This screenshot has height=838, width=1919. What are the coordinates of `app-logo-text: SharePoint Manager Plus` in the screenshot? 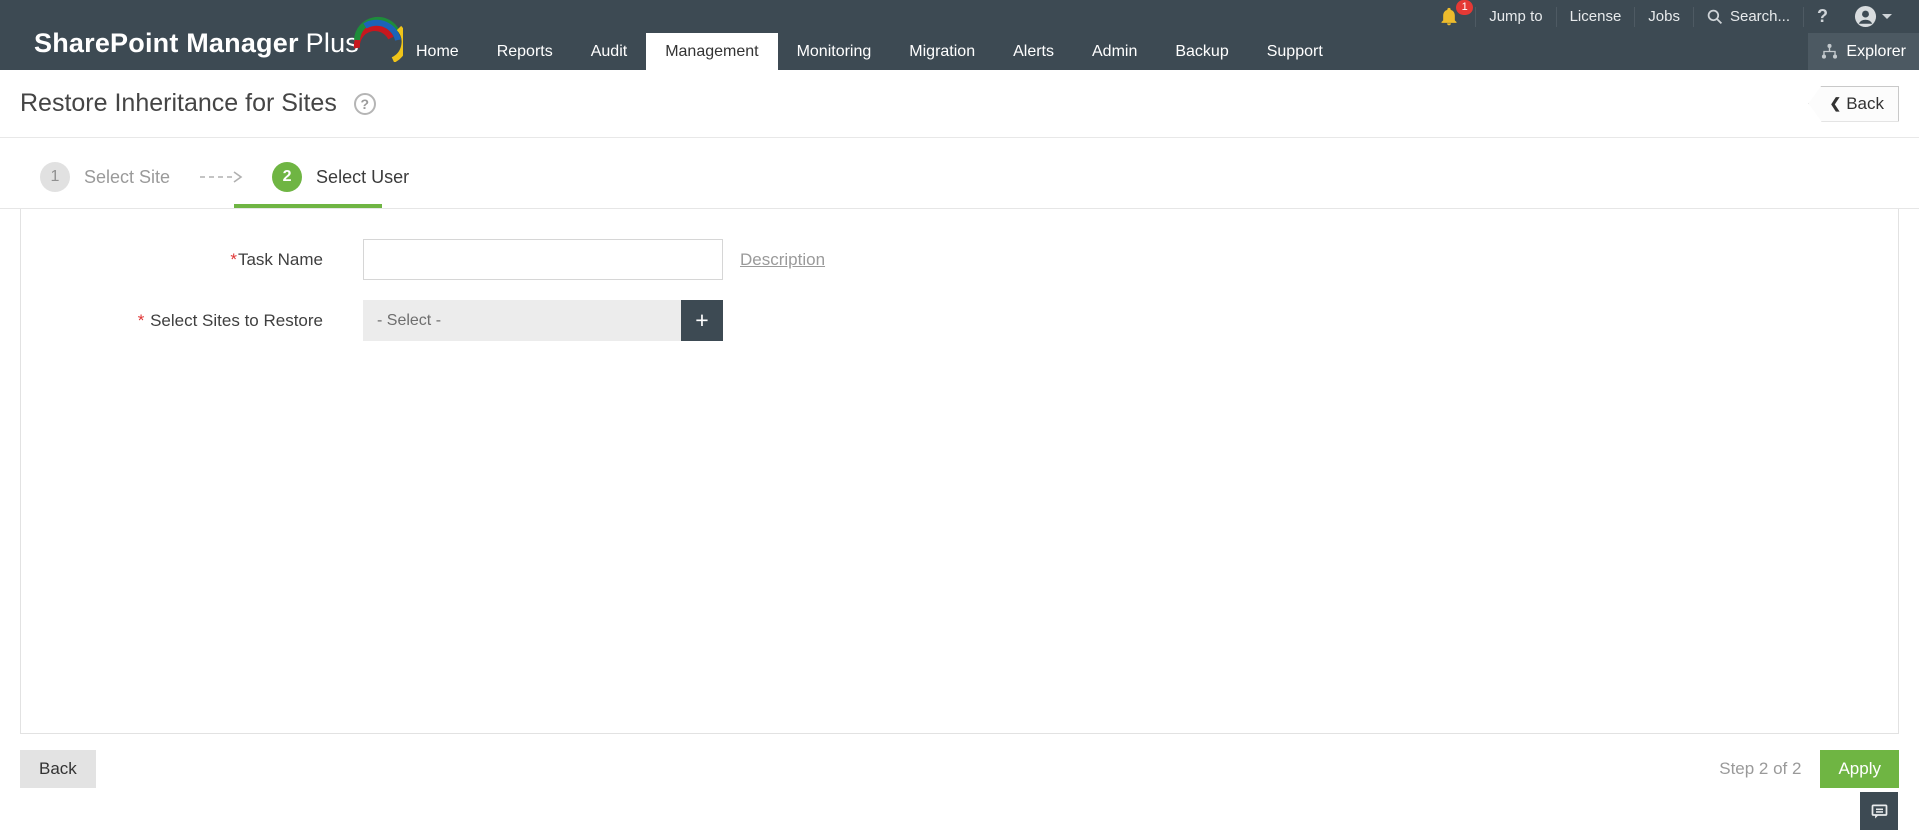 It's located at (196, 43).